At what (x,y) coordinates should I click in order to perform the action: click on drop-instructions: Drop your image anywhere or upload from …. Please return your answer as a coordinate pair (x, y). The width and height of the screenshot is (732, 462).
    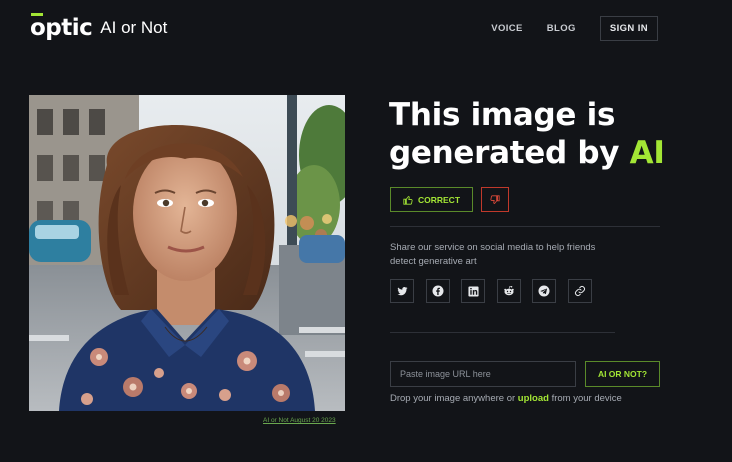
    Looking at the image, I should click on (506, 398).